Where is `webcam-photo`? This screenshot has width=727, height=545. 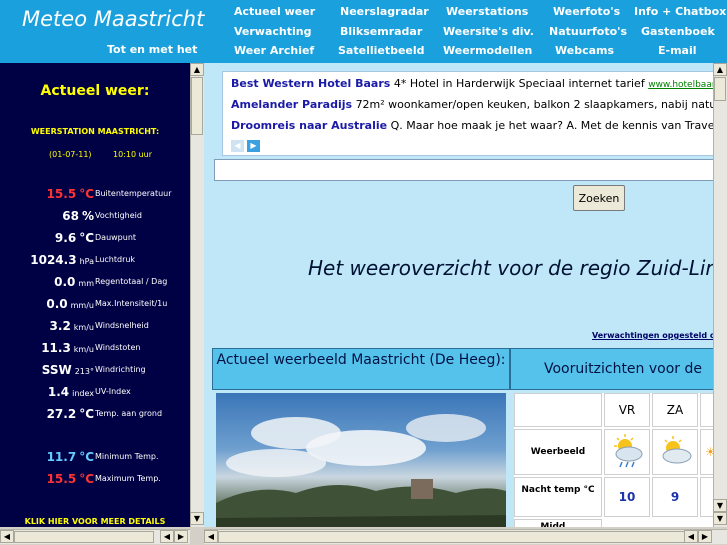 webcam-photo is located at coordinates (361, 460).